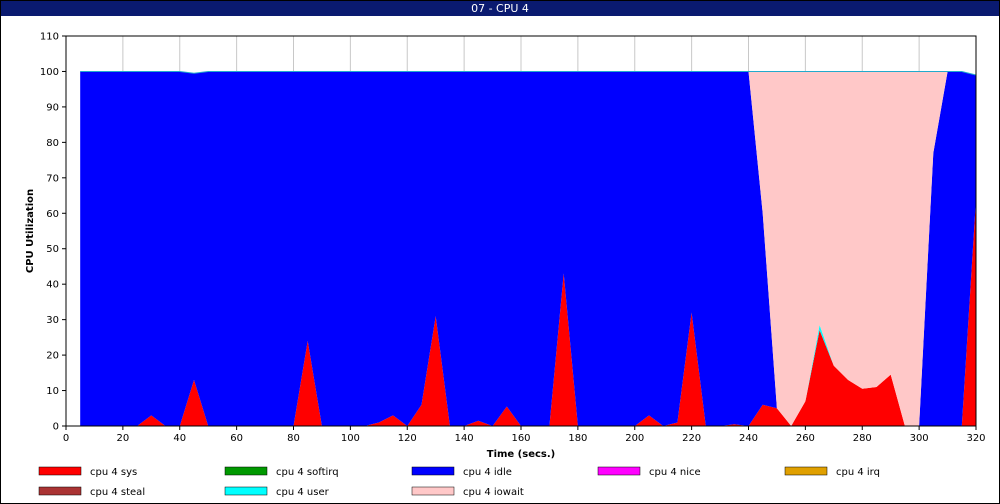 This screenshot has width=1000, height=504. Describe the element at coordinates (49, 37) in the screenshot. I see `y-tick-label: 110` at that location.